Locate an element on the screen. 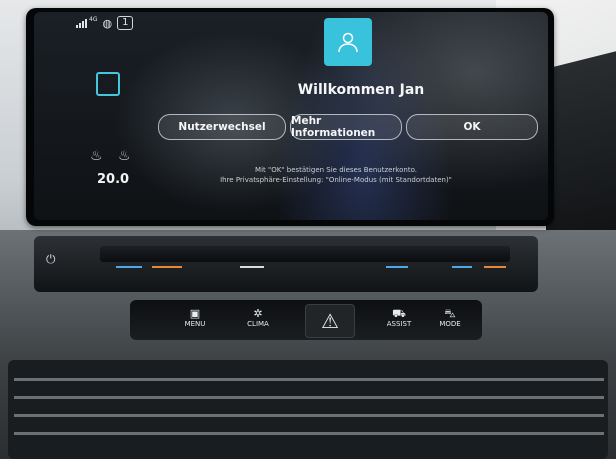 Image resolution: width=616 pixels, height=459 pixels. status-bar: 4G ◍ 1 is located at coordinates (105, 22).